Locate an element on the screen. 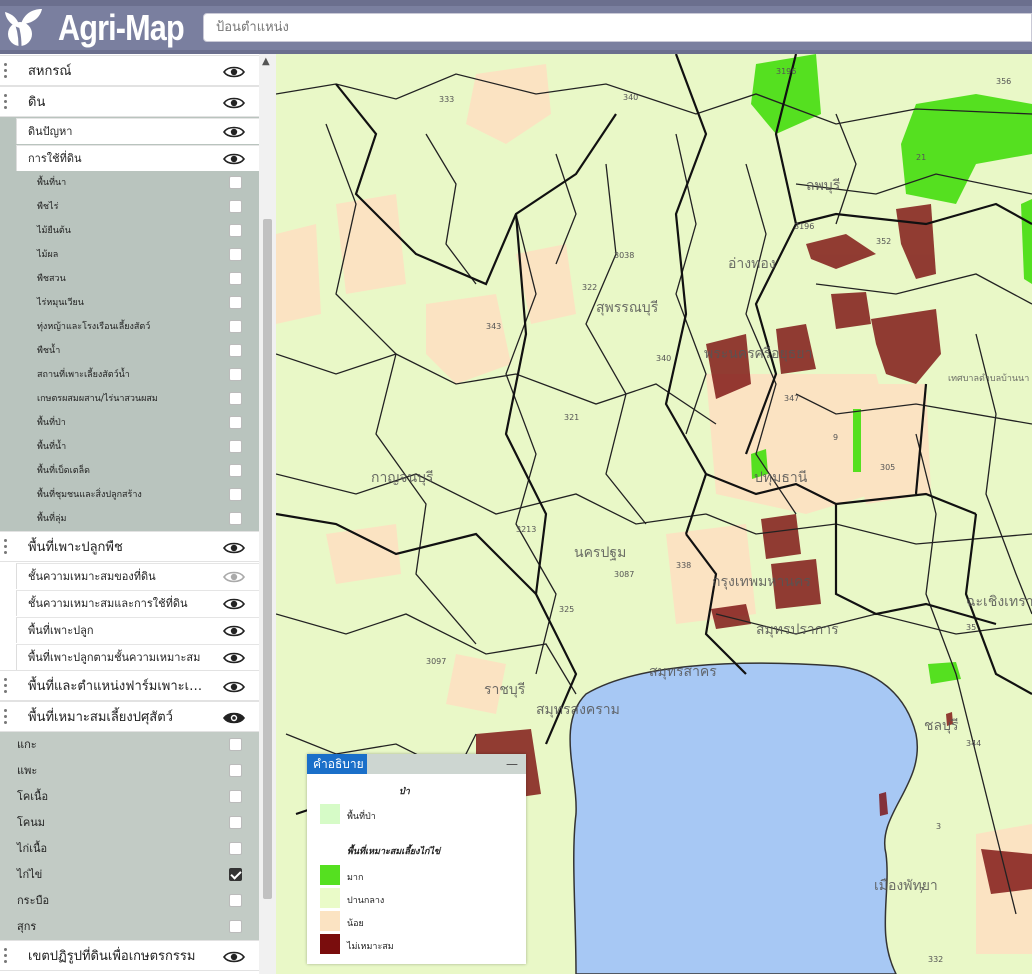 Image resolution: width=1032 pixels, height=974 pixels. landuse-item: พืชสวน is located at coordinates (129, 279).